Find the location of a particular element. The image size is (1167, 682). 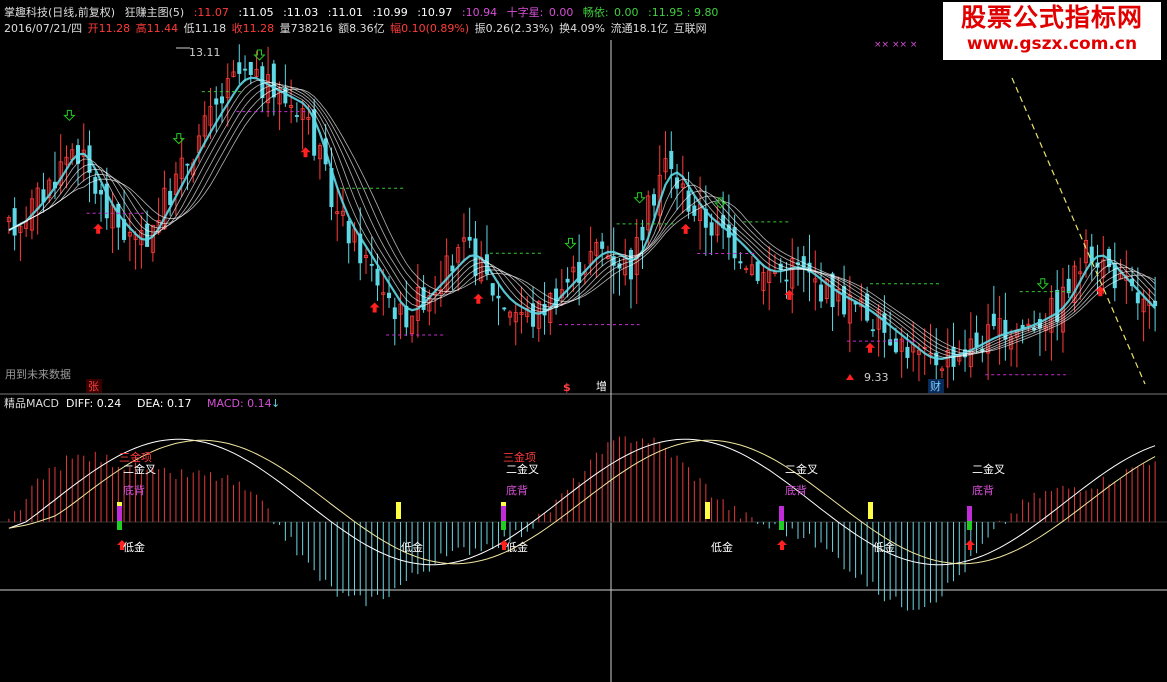

label-triple-top-1: 三金项 is located at coordinates (135, 457).